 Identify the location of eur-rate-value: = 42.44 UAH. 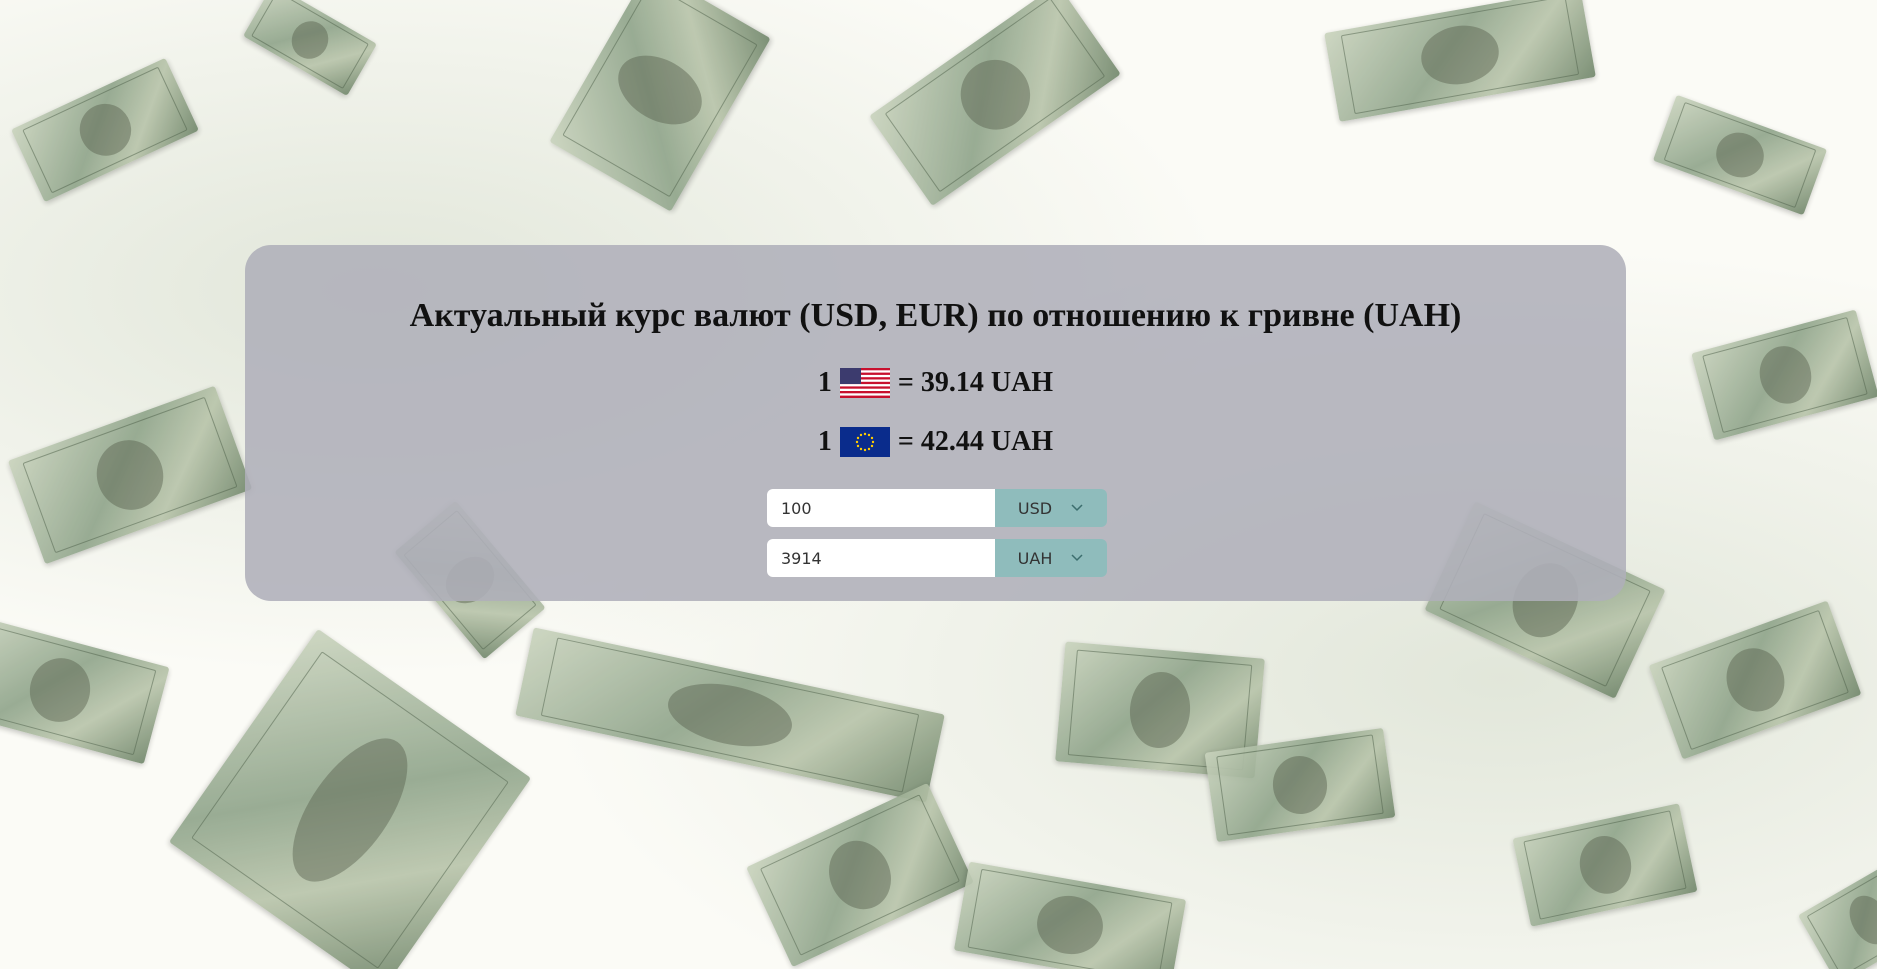
(975, 441).